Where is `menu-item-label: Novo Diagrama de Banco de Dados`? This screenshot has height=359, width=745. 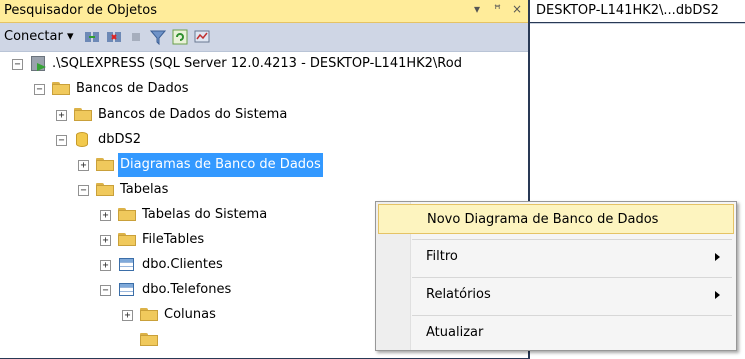 menu-item-label: Novo Diagrama de Banco de Dados is located at coordinates (543, 219).